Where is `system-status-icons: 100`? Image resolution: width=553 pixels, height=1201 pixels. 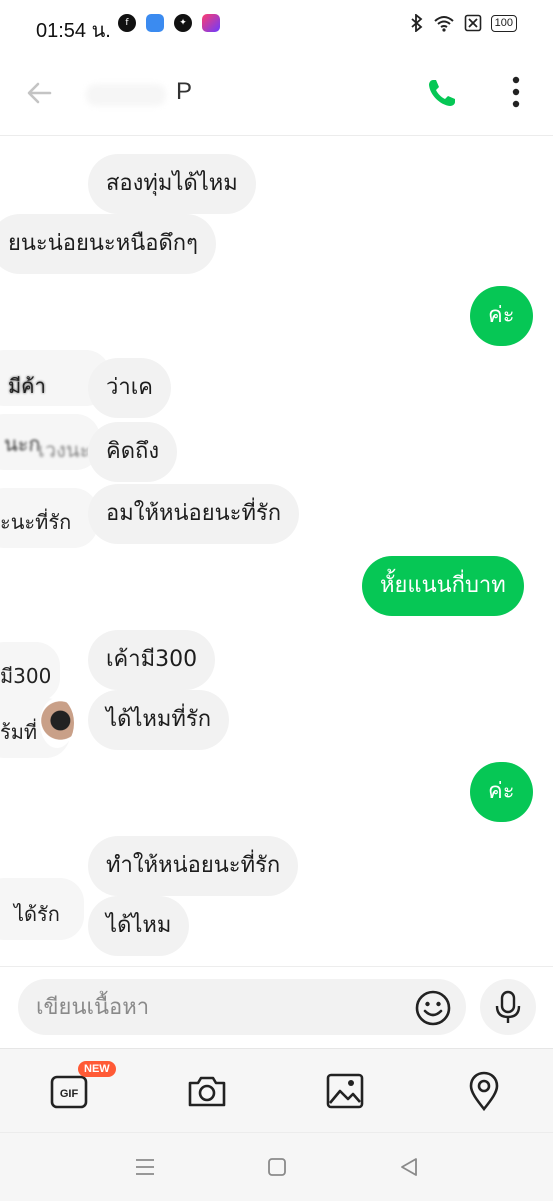 system-status-icons: 100 is located at coordinates (463, 23).